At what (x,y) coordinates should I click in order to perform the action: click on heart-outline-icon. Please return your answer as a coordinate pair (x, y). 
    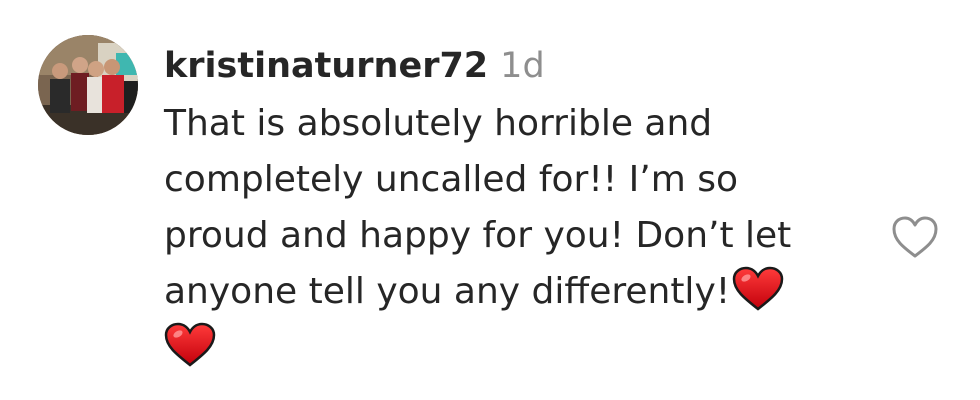
    Looking at the image, I should click on (915, 237).